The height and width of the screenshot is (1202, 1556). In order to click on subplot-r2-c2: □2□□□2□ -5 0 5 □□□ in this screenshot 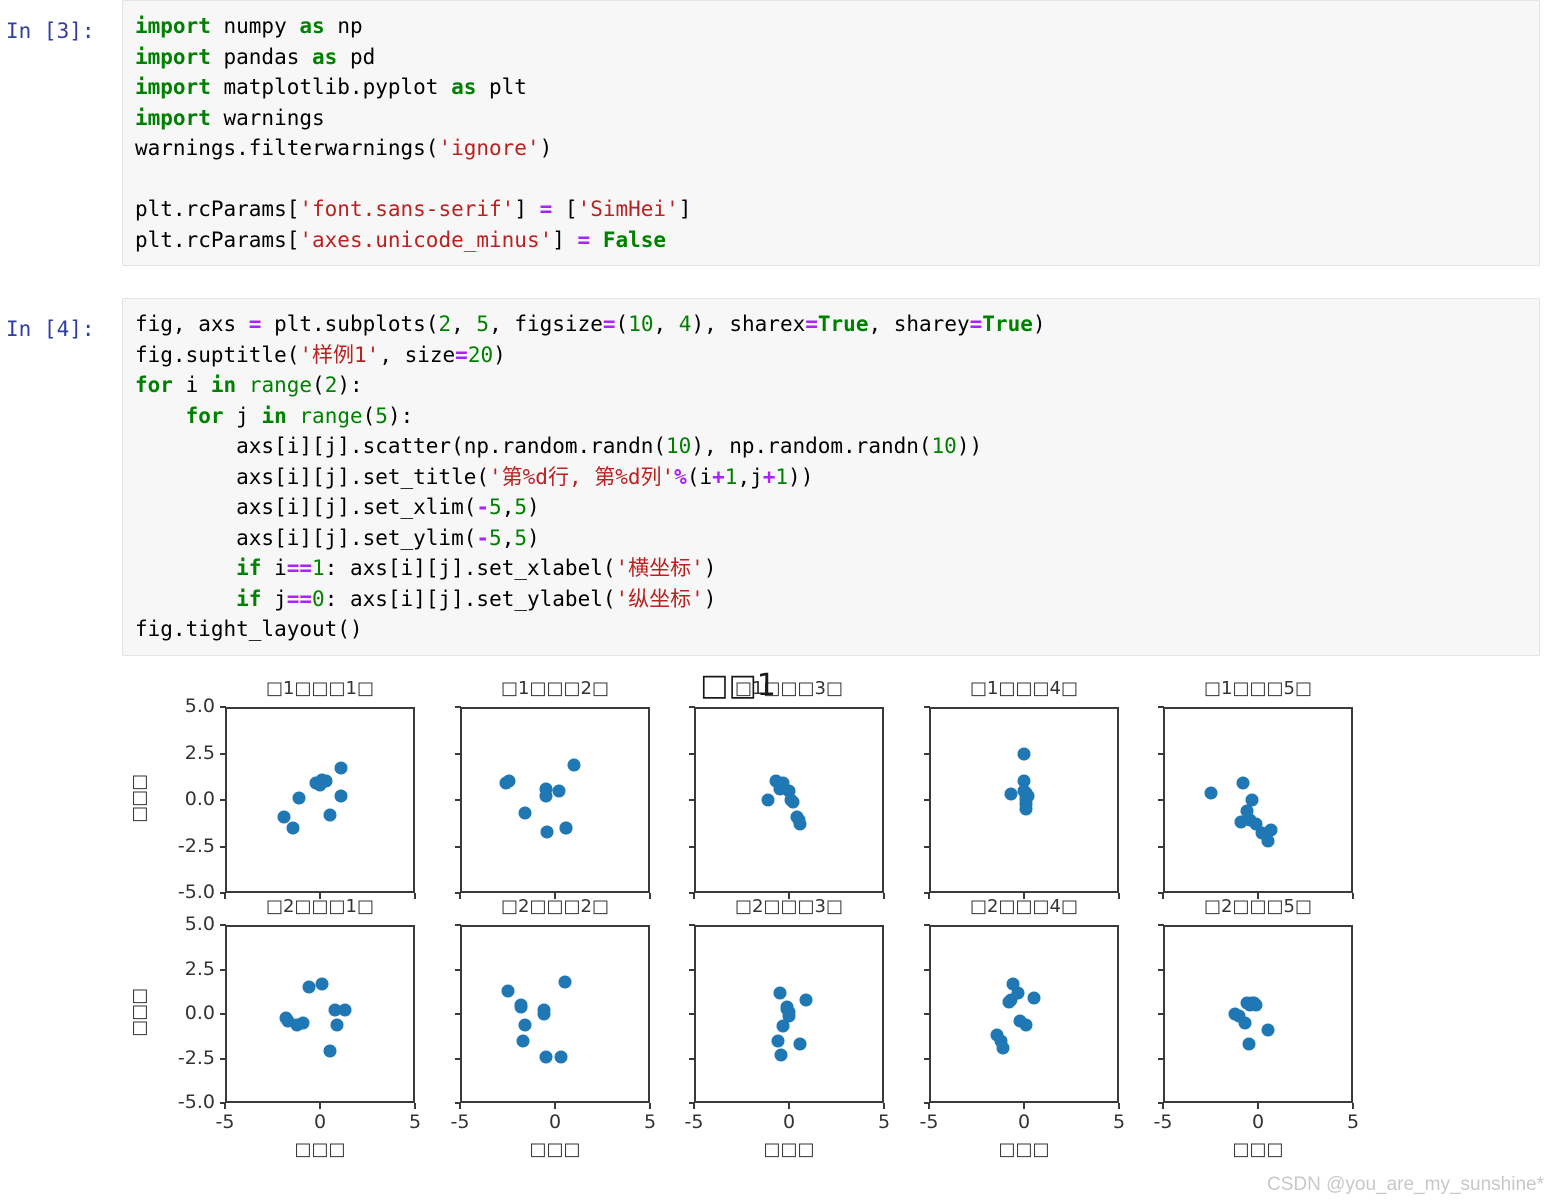, I will do `click(554, 1027)`.